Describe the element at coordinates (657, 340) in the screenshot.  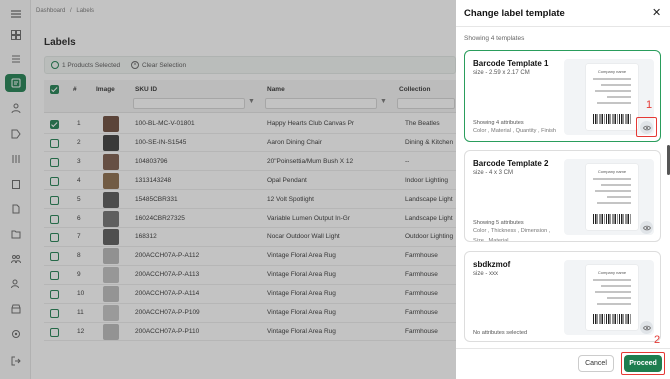
I see `annotation-number-2: 2` at that location.